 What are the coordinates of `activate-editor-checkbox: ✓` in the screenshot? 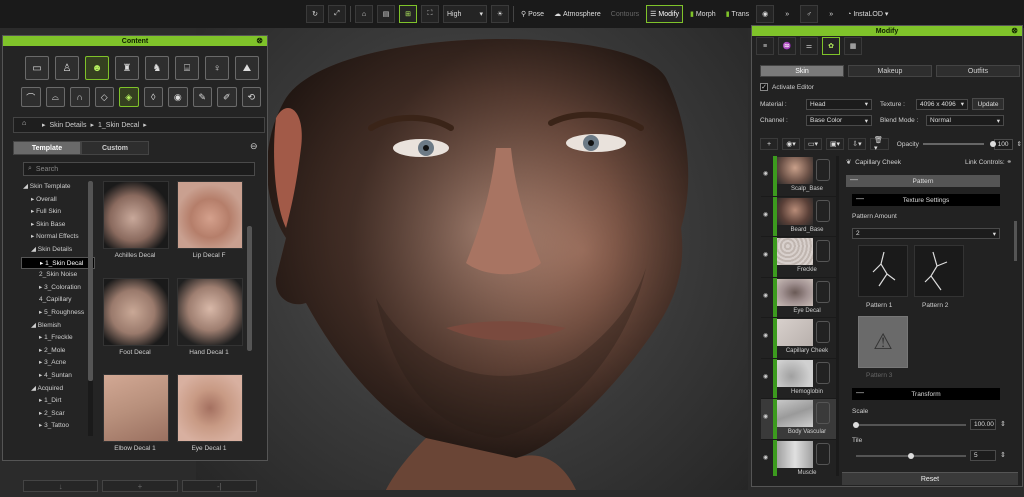 It's located at (764, 87).